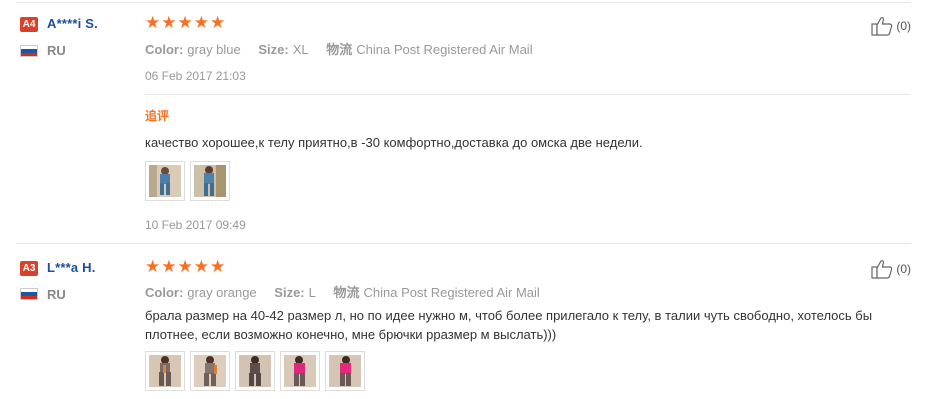 The height and width of the screenshot is (399, 939). What do you see at coordinates (312, 292) in the screenshot?
I see `attr-value: L` at bounding box center [312, 292].